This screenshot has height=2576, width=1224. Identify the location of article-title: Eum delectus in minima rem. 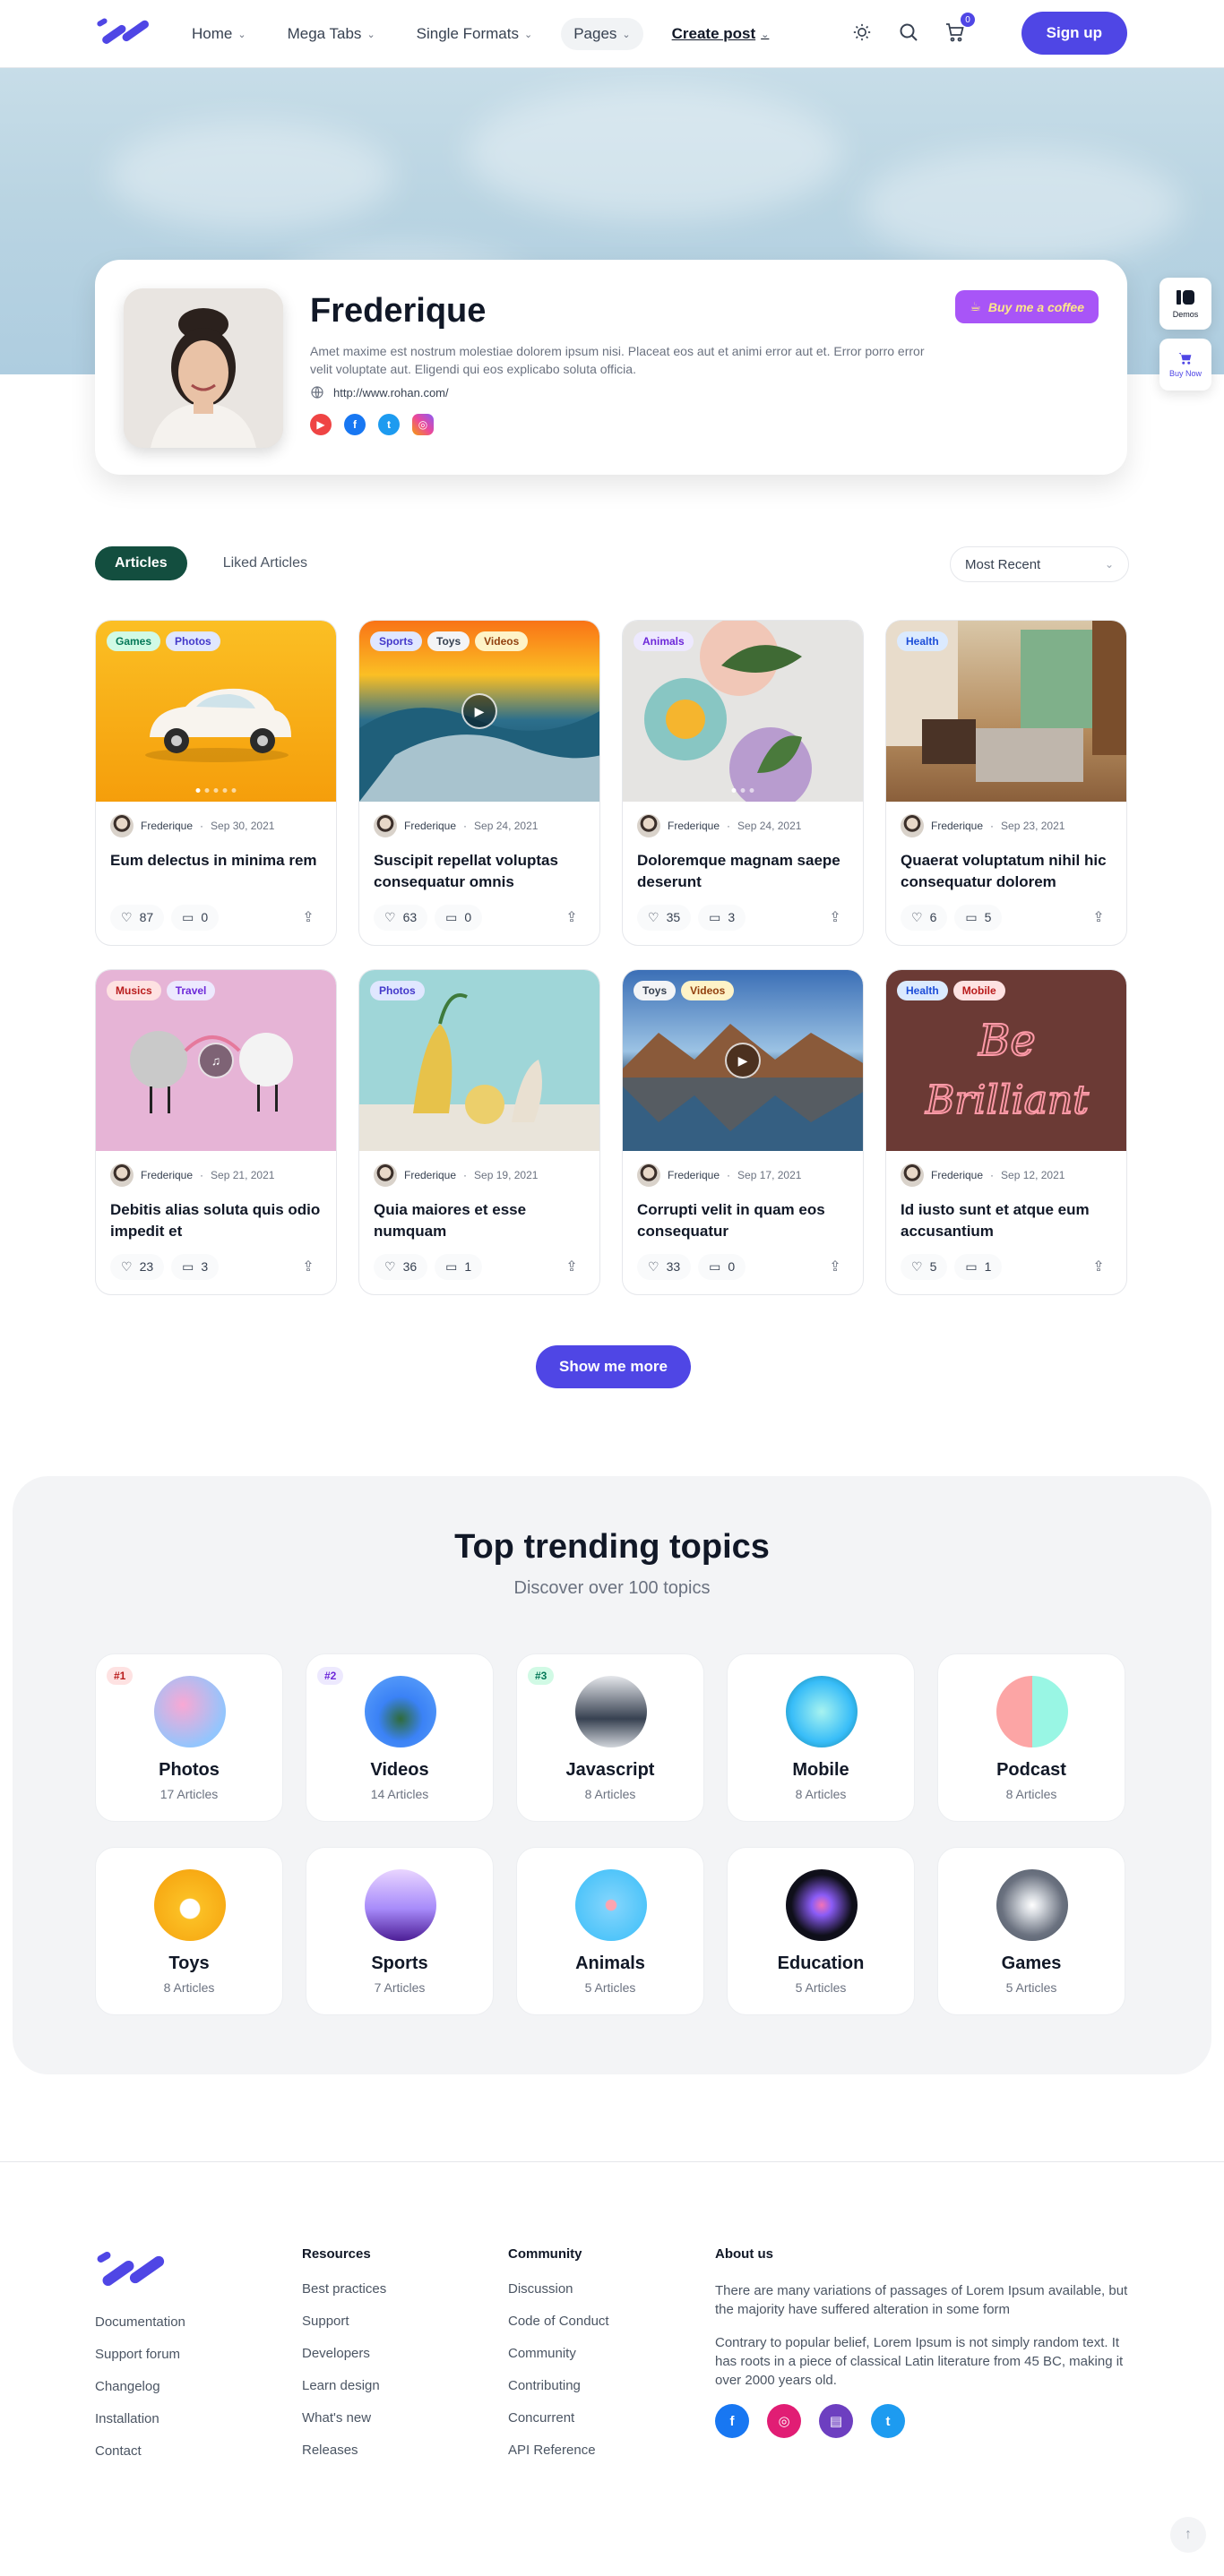
(218, 861).